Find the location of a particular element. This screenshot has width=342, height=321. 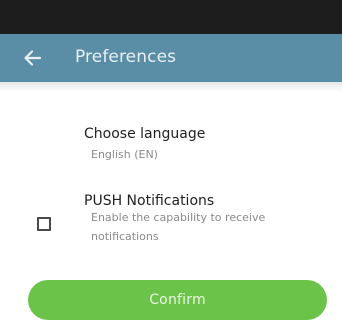

back-button is located at coordinates (32, 58).